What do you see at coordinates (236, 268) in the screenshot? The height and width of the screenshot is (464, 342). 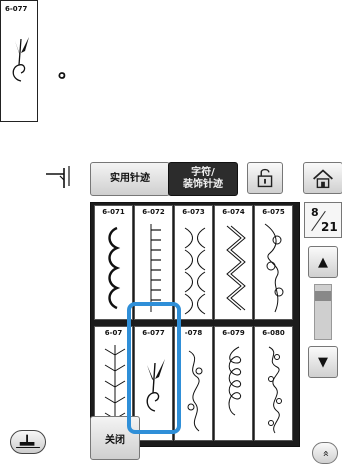 I see `zigzag-waves-icon` at bounding box center [236, 268].